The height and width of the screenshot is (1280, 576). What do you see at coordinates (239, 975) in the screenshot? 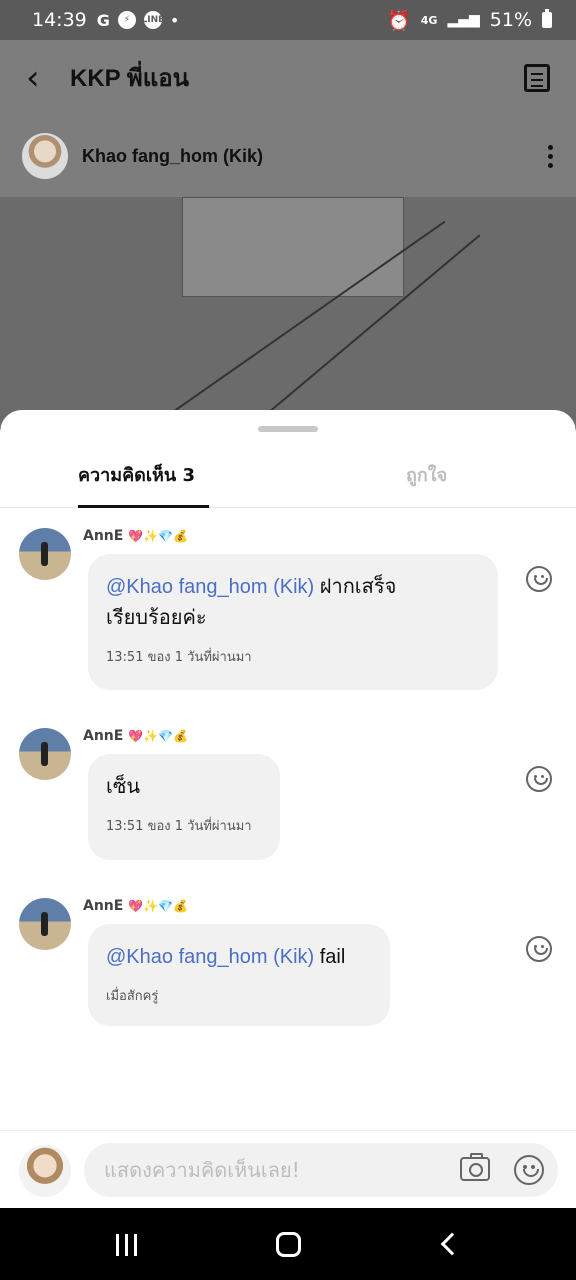
I see `comment-bubble: @Khao fang_hom (Kik) fail เมื่อสักครู่` at bounding box center [239, 975].